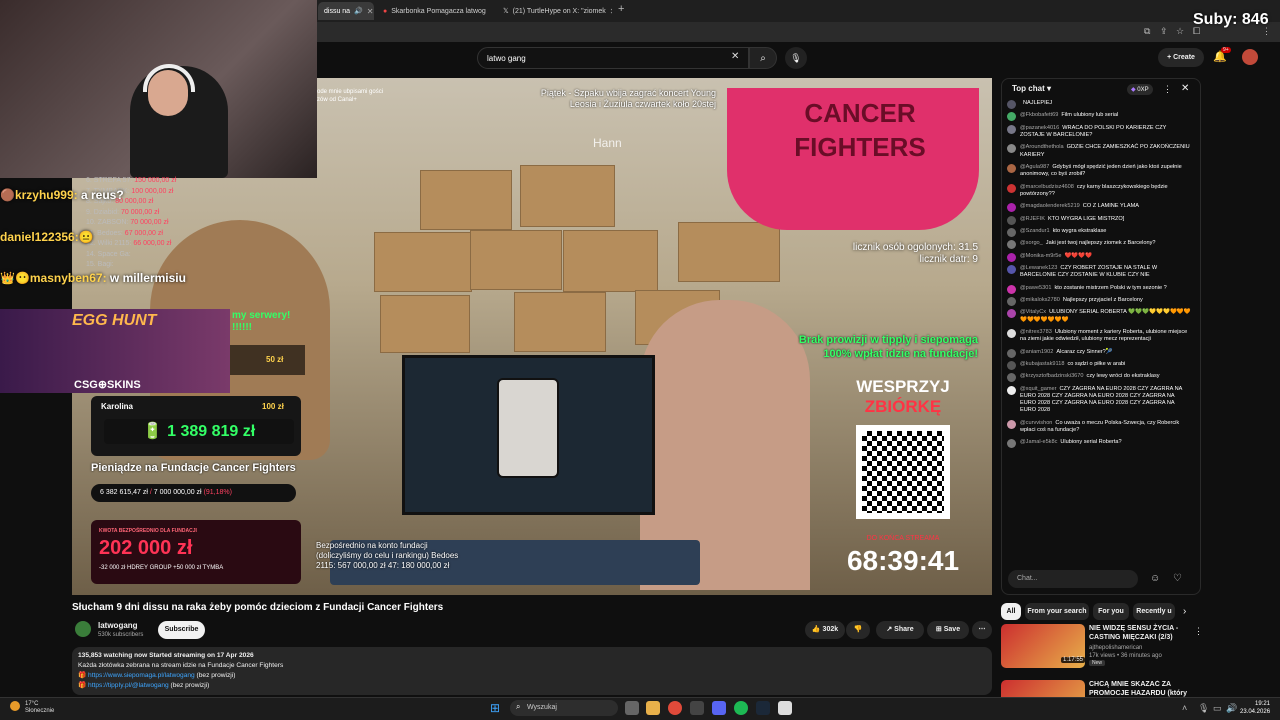 The image size is (1280, 720). I want to click on chat-username: @pawe5301, so click(1036, 288).